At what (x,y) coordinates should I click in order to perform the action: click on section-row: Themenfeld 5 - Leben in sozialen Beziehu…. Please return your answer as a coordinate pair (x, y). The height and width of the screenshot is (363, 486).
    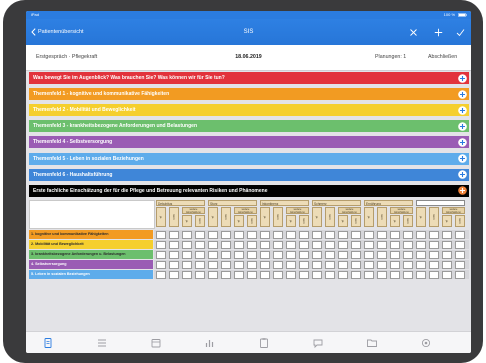
    Looking at the image, I should click on (249, 158).